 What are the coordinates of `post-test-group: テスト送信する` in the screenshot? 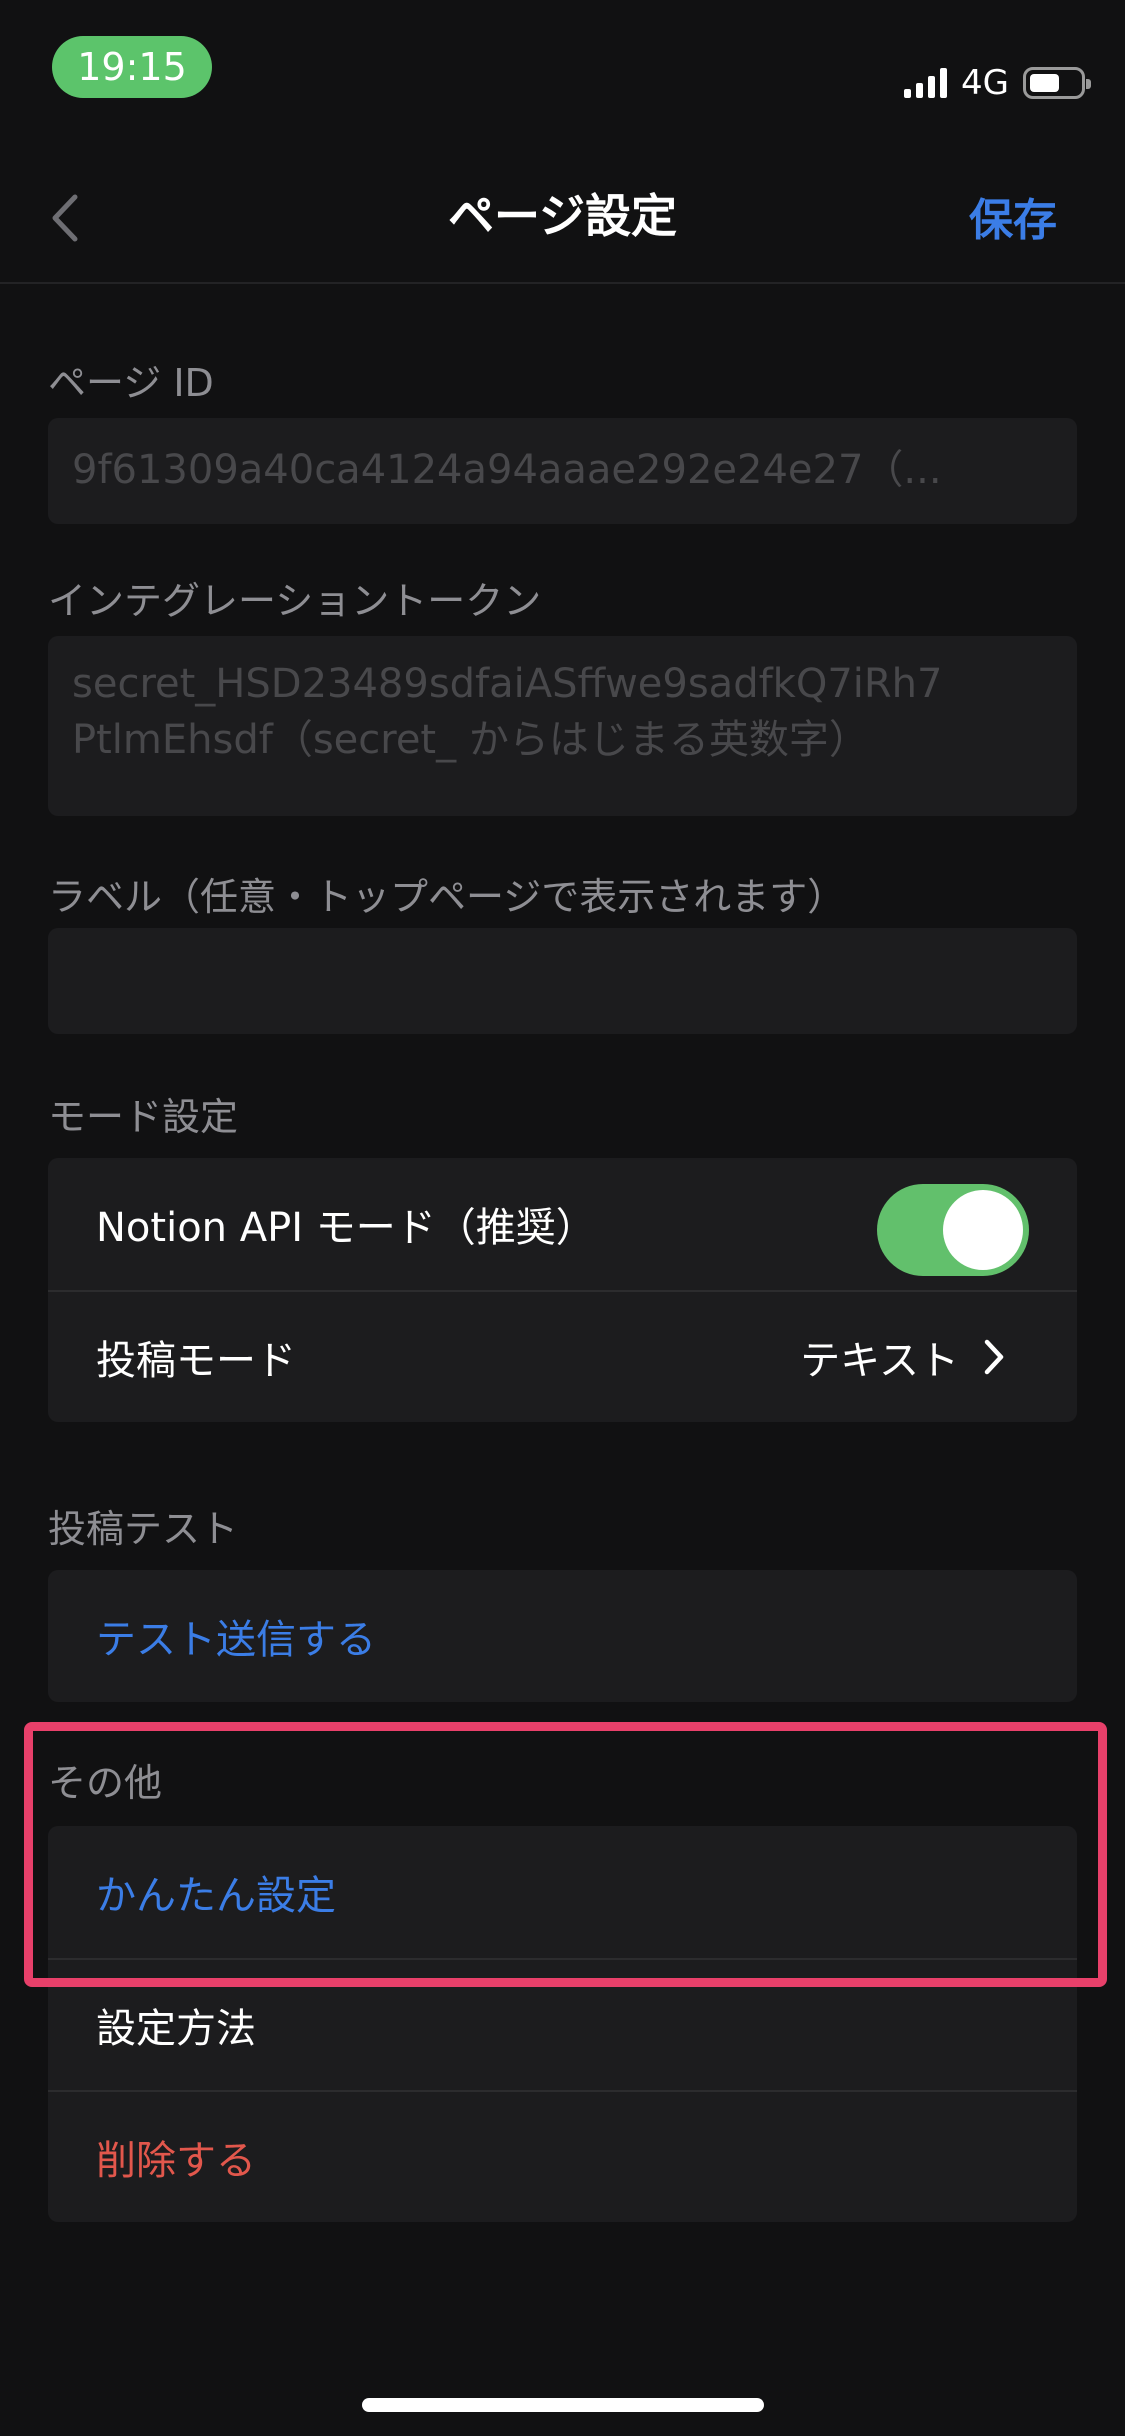 It's located at (562, 1636).